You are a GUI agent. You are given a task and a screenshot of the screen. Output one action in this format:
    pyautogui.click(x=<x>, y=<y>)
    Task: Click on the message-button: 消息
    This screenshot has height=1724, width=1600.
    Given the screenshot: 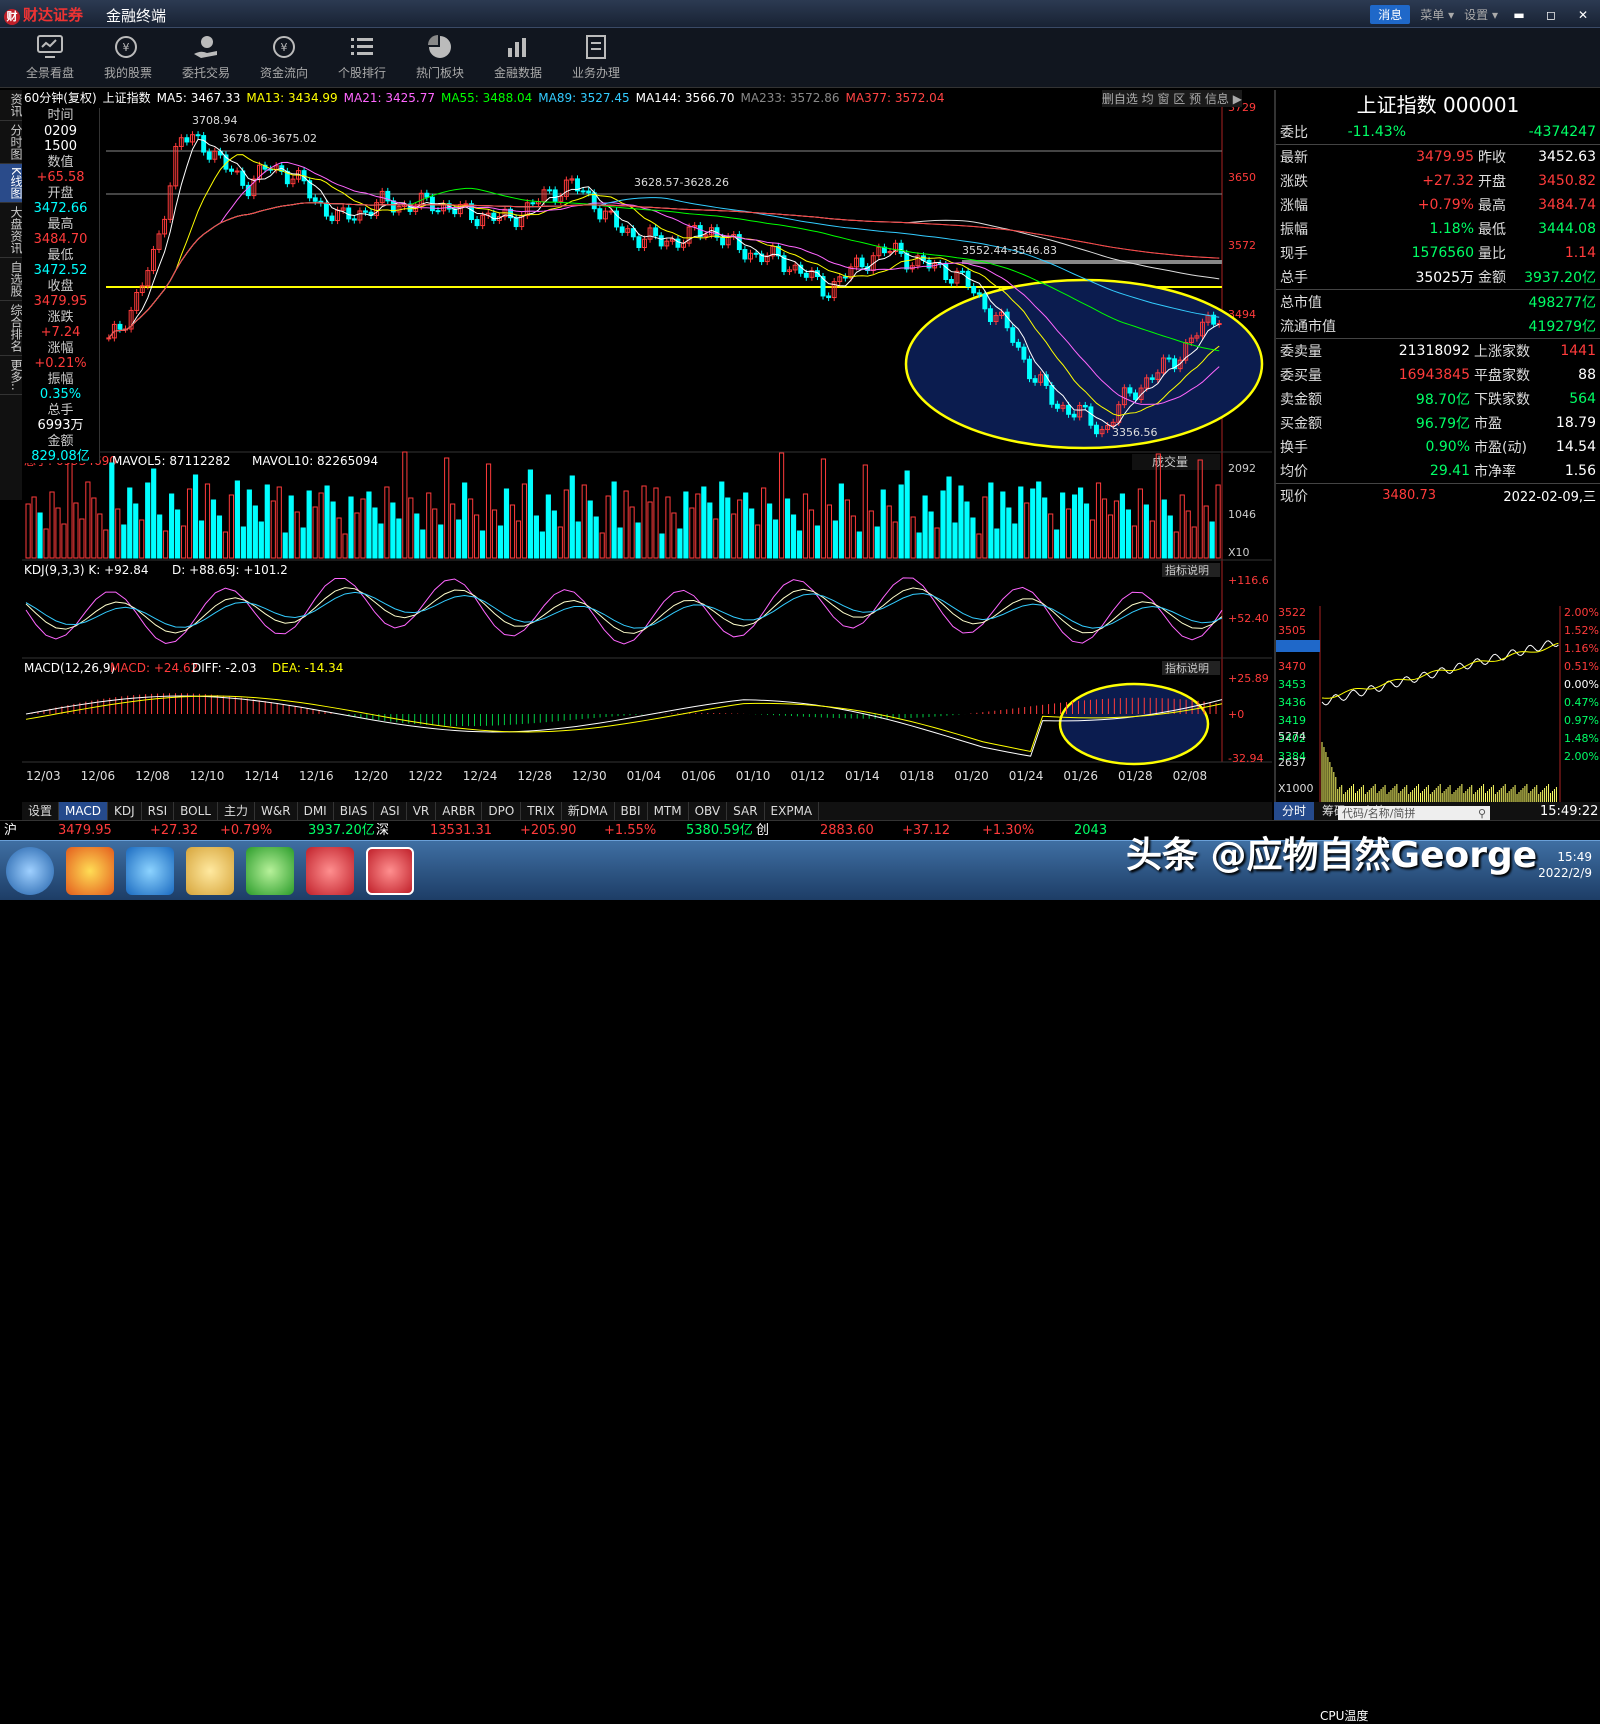 What is the action you would take?
    pyautogui.click(x=1390, y=14)
    